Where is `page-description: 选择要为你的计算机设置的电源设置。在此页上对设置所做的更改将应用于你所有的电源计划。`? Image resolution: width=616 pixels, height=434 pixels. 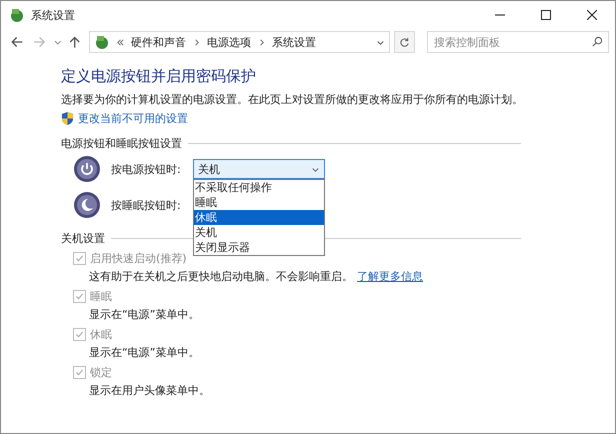 page-description: 选择要为你的计算机设置的电源设置。在此页上对设置所做的更改将应用于你所有的电源计划。 is located at coordinates (292, 99).